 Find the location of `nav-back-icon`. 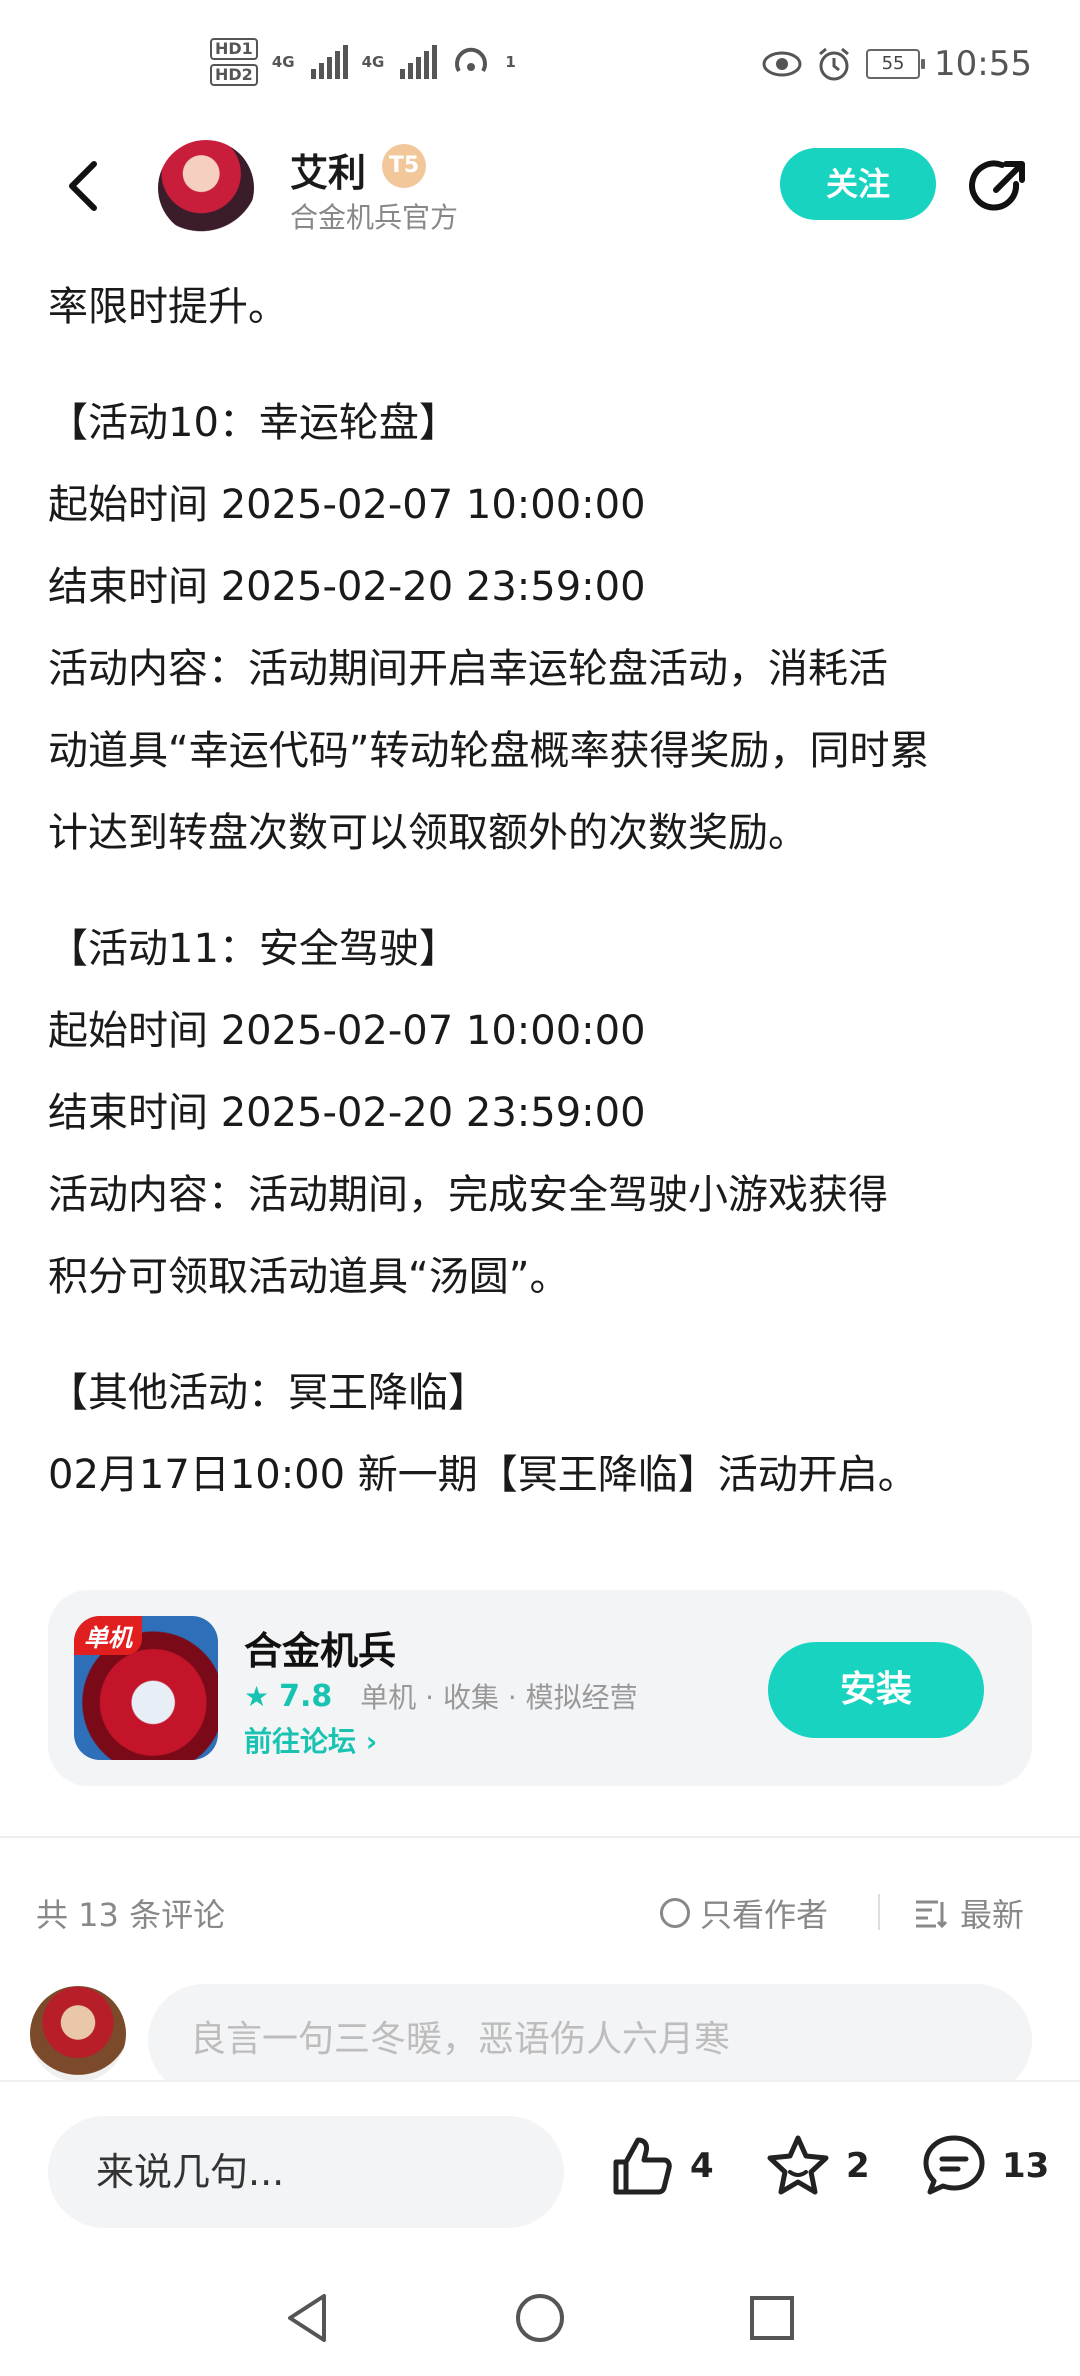

nav-back-icon is located at coordinates (308, 2318).